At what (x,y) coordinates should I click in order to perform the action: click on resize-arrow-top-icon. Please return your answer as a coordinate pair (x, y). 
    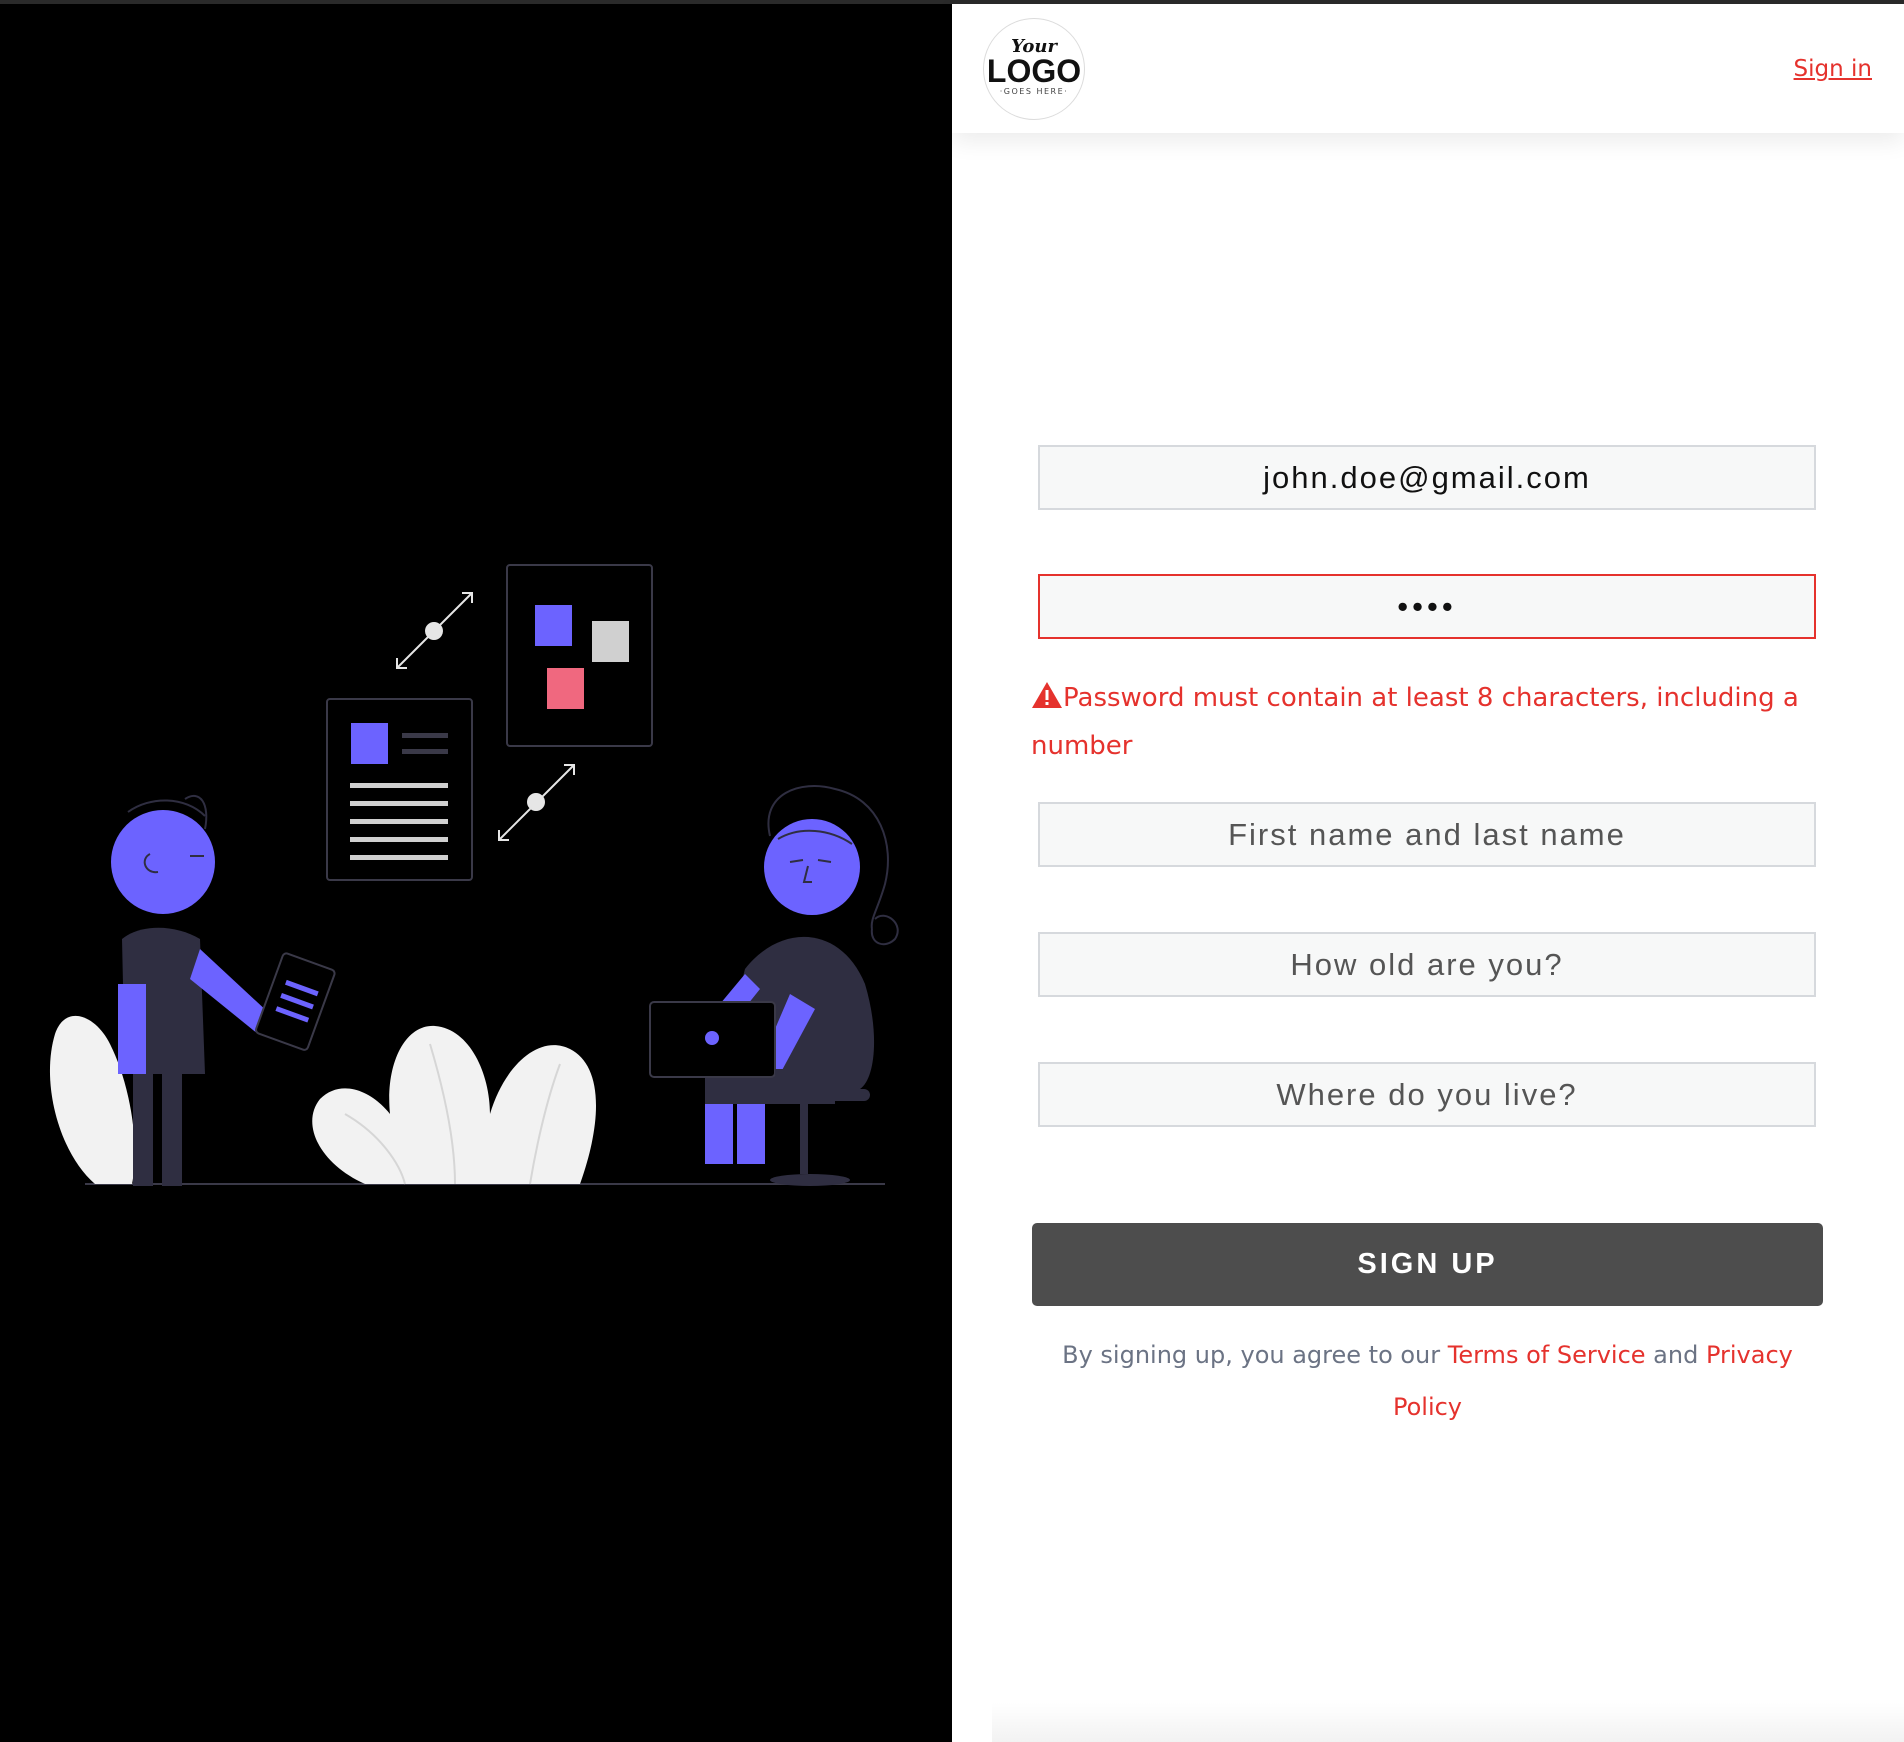
    Looking at the image, I should click on (434, 630).